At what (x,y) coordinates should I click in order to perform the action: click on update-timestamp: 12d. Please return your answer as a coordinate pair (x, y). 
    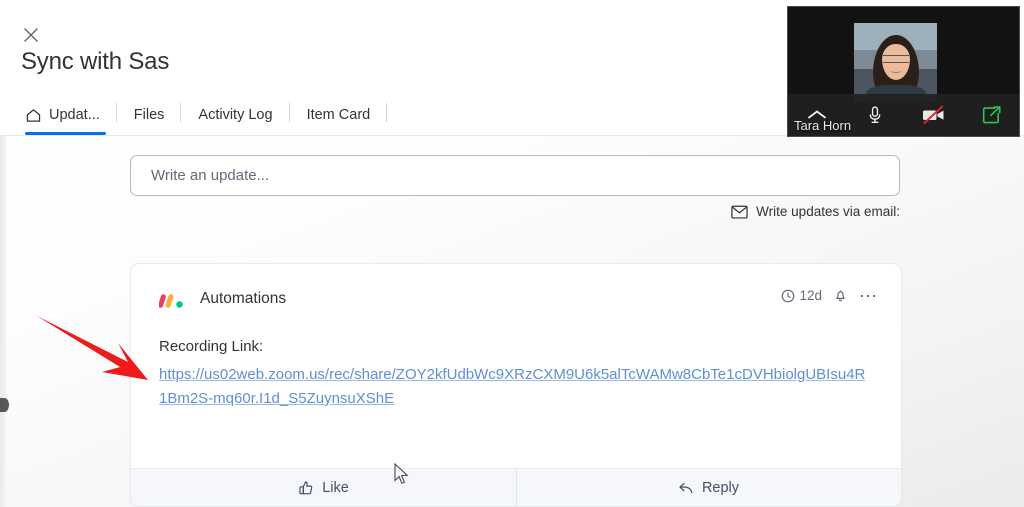
    Looking at the image, I should click on (801, 295).